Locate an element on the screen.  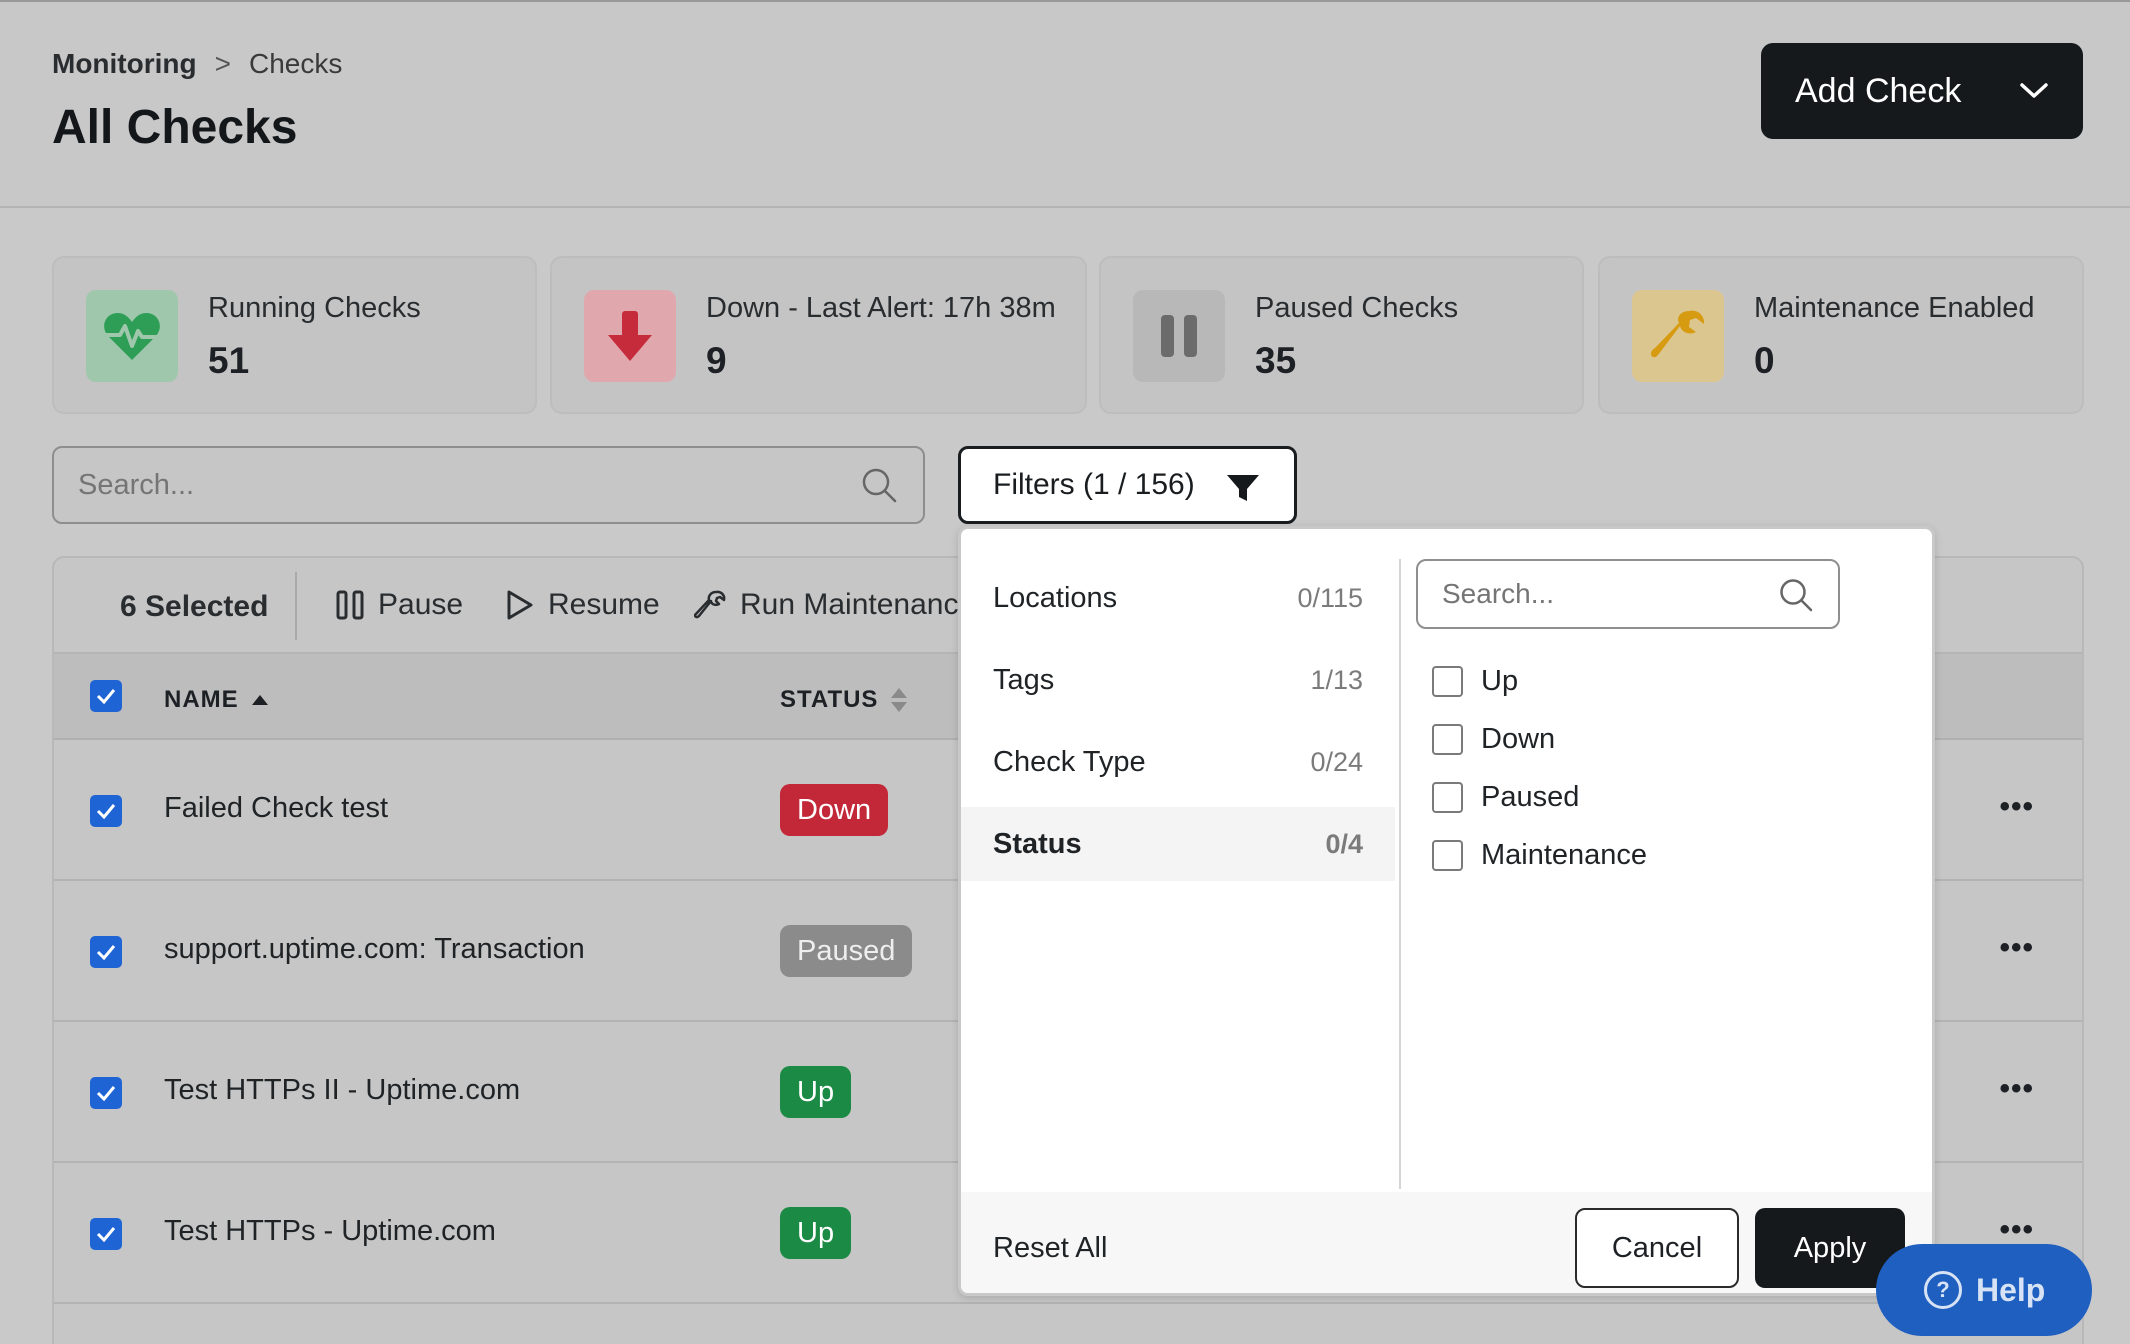
wrench-outline-icon is located at coordinates (710, 604).